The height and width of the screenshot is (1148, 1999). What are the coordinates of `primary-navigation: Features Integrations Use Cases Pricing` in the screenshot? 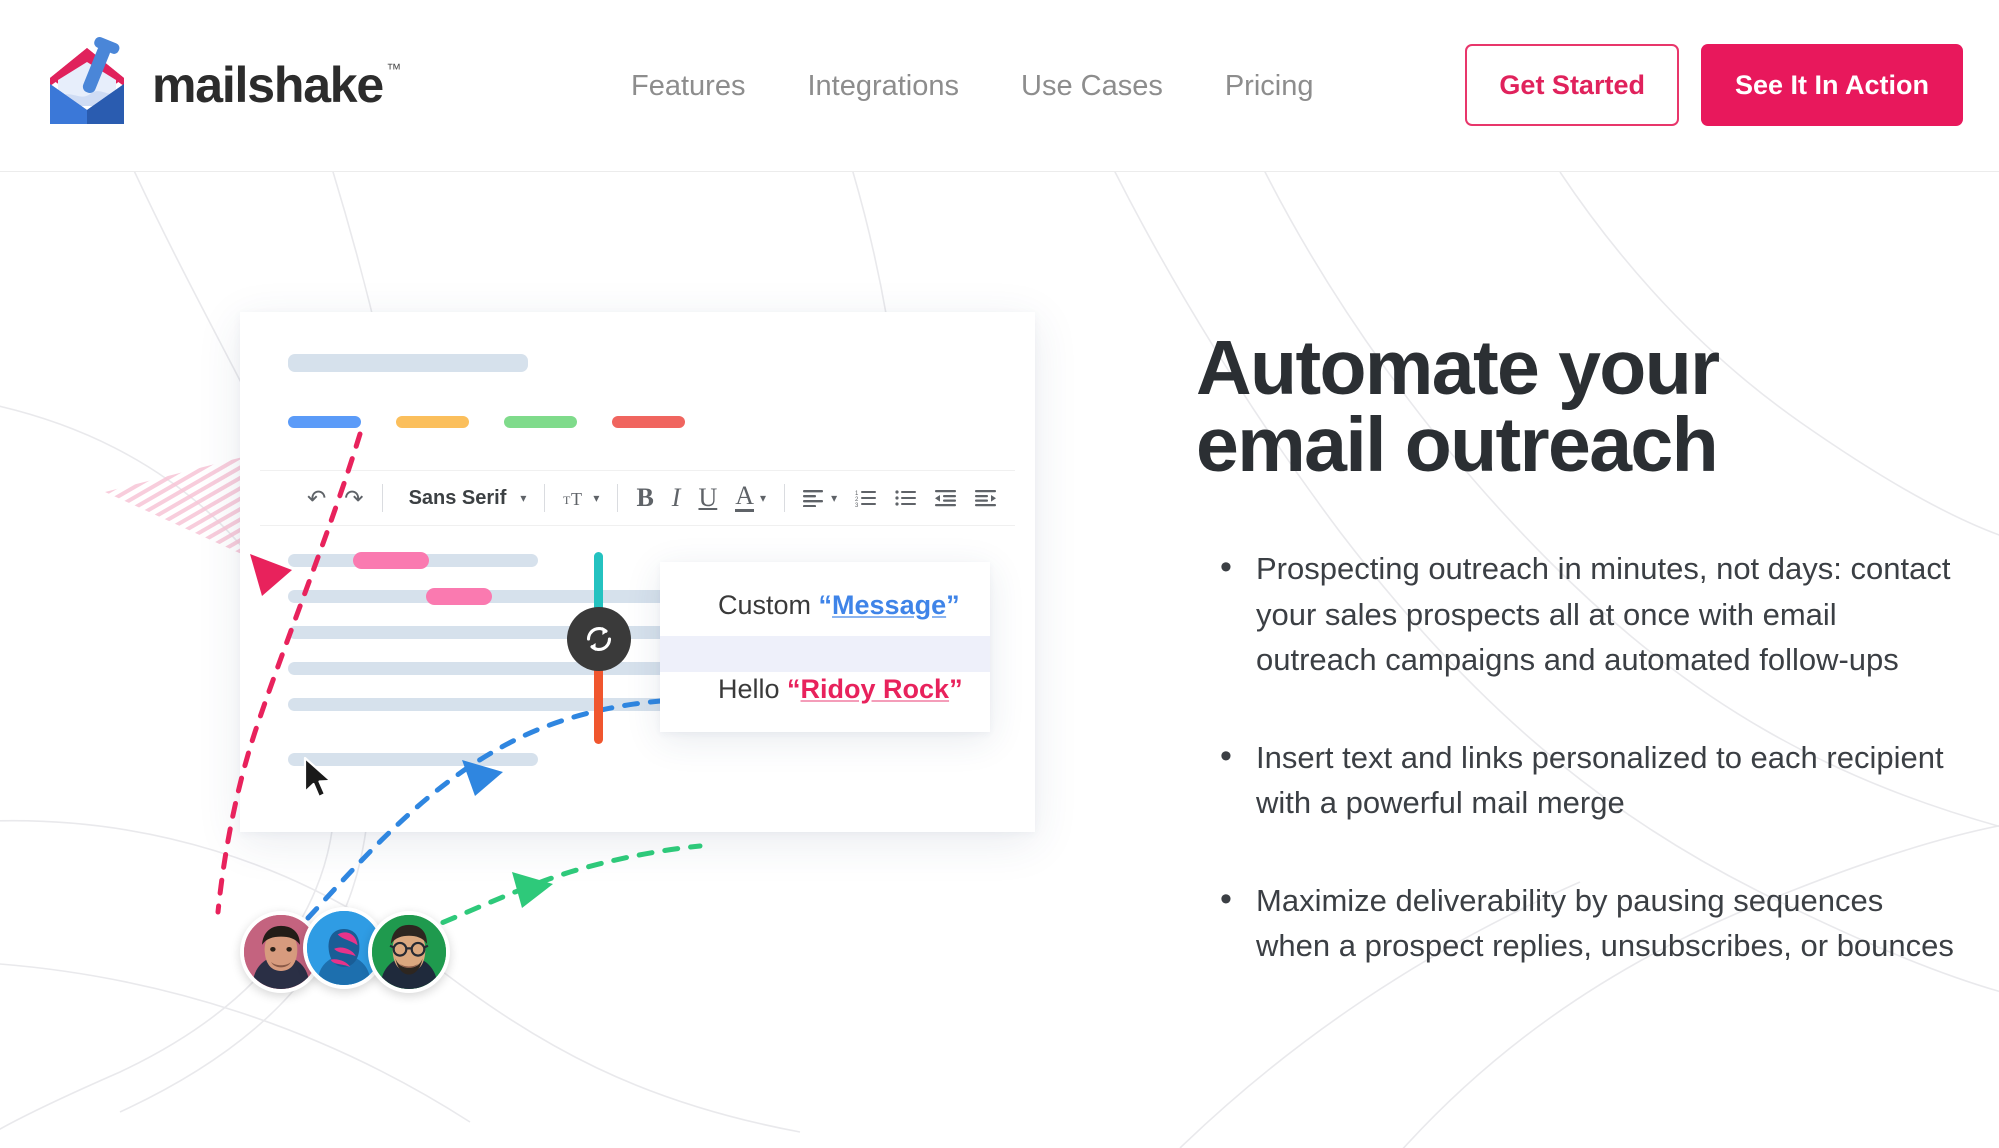 It's located at (972, 86).